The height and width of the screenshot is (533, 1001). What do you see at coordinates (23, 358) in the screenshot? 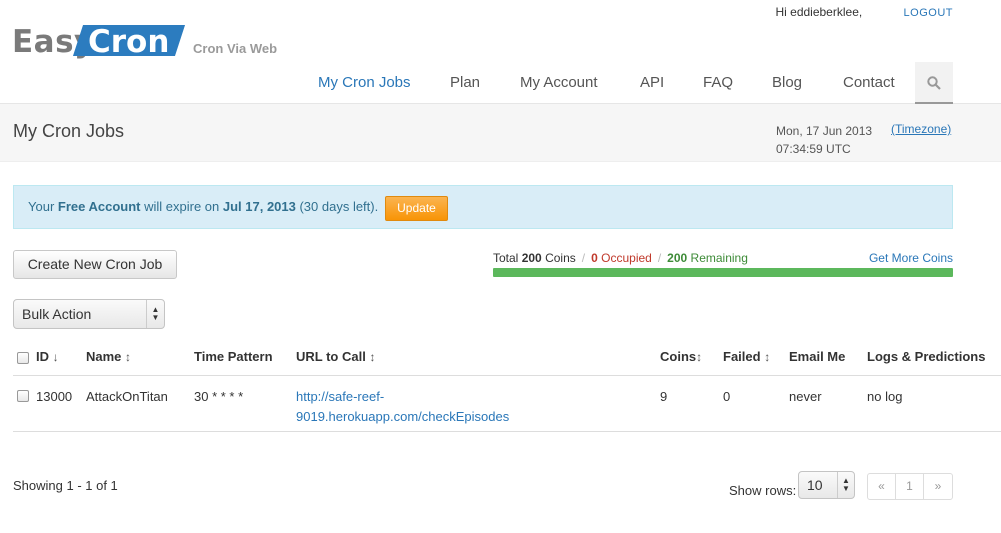
I see `select-all-checkbox` at bounding box center [23, 358].